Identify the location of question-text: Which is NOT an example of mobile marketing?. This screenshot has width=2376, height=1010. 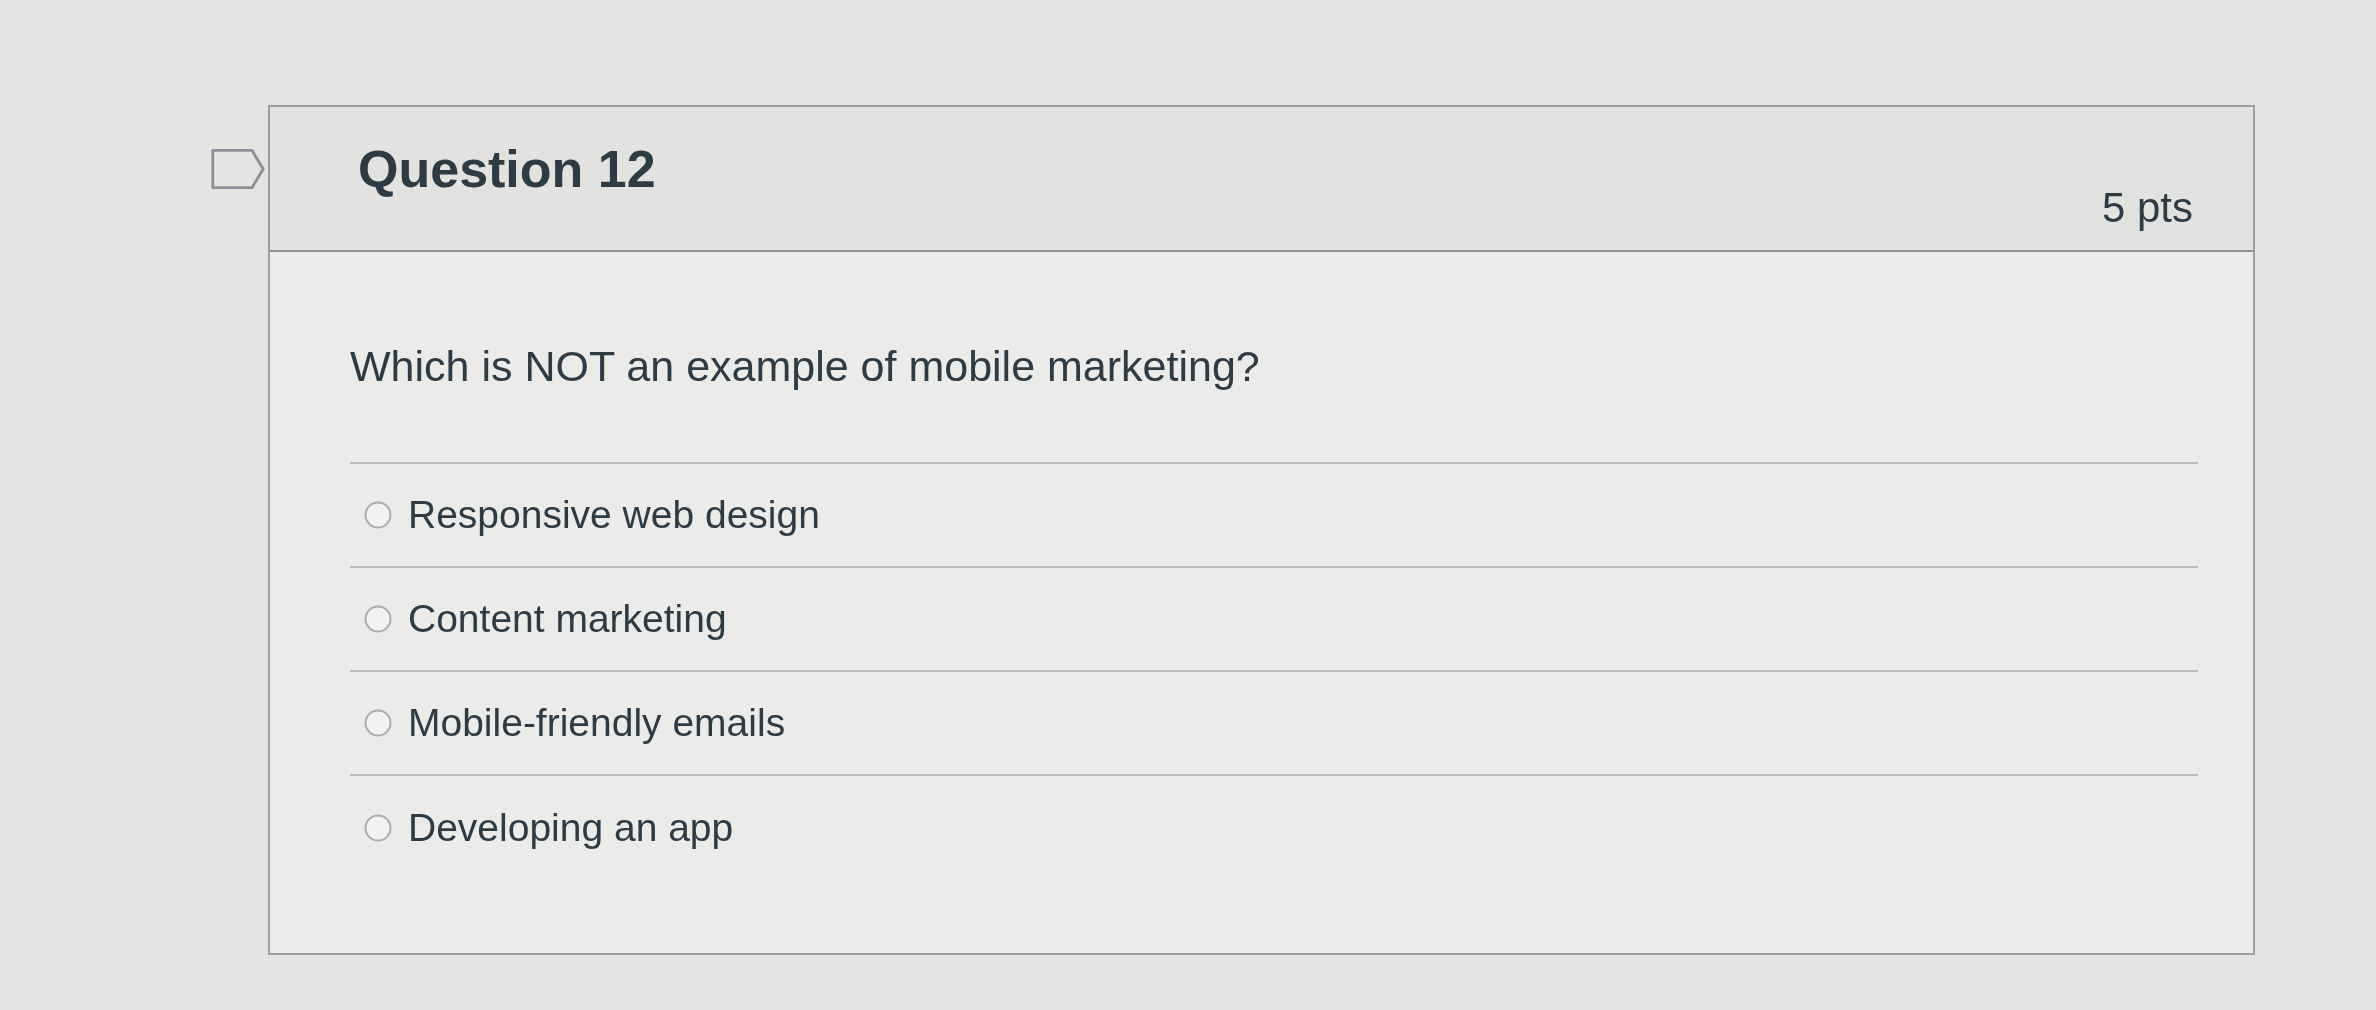
(805, 366).